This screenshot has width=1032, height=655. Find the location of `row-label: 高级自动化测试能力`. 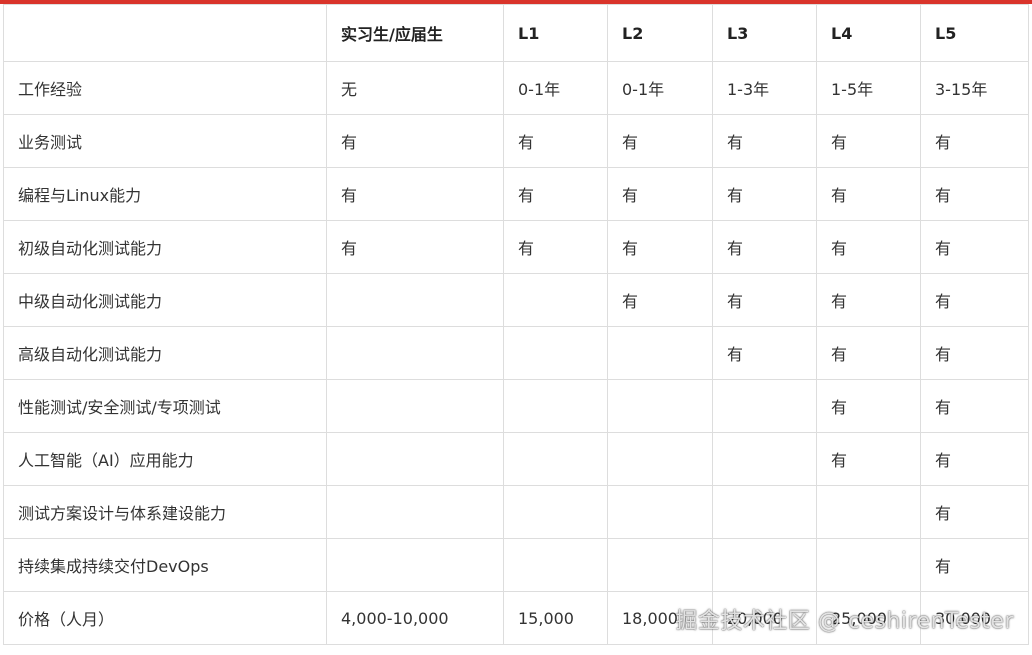

row-label: 高级自动化测试能力 is located at coordinates (165, 353).